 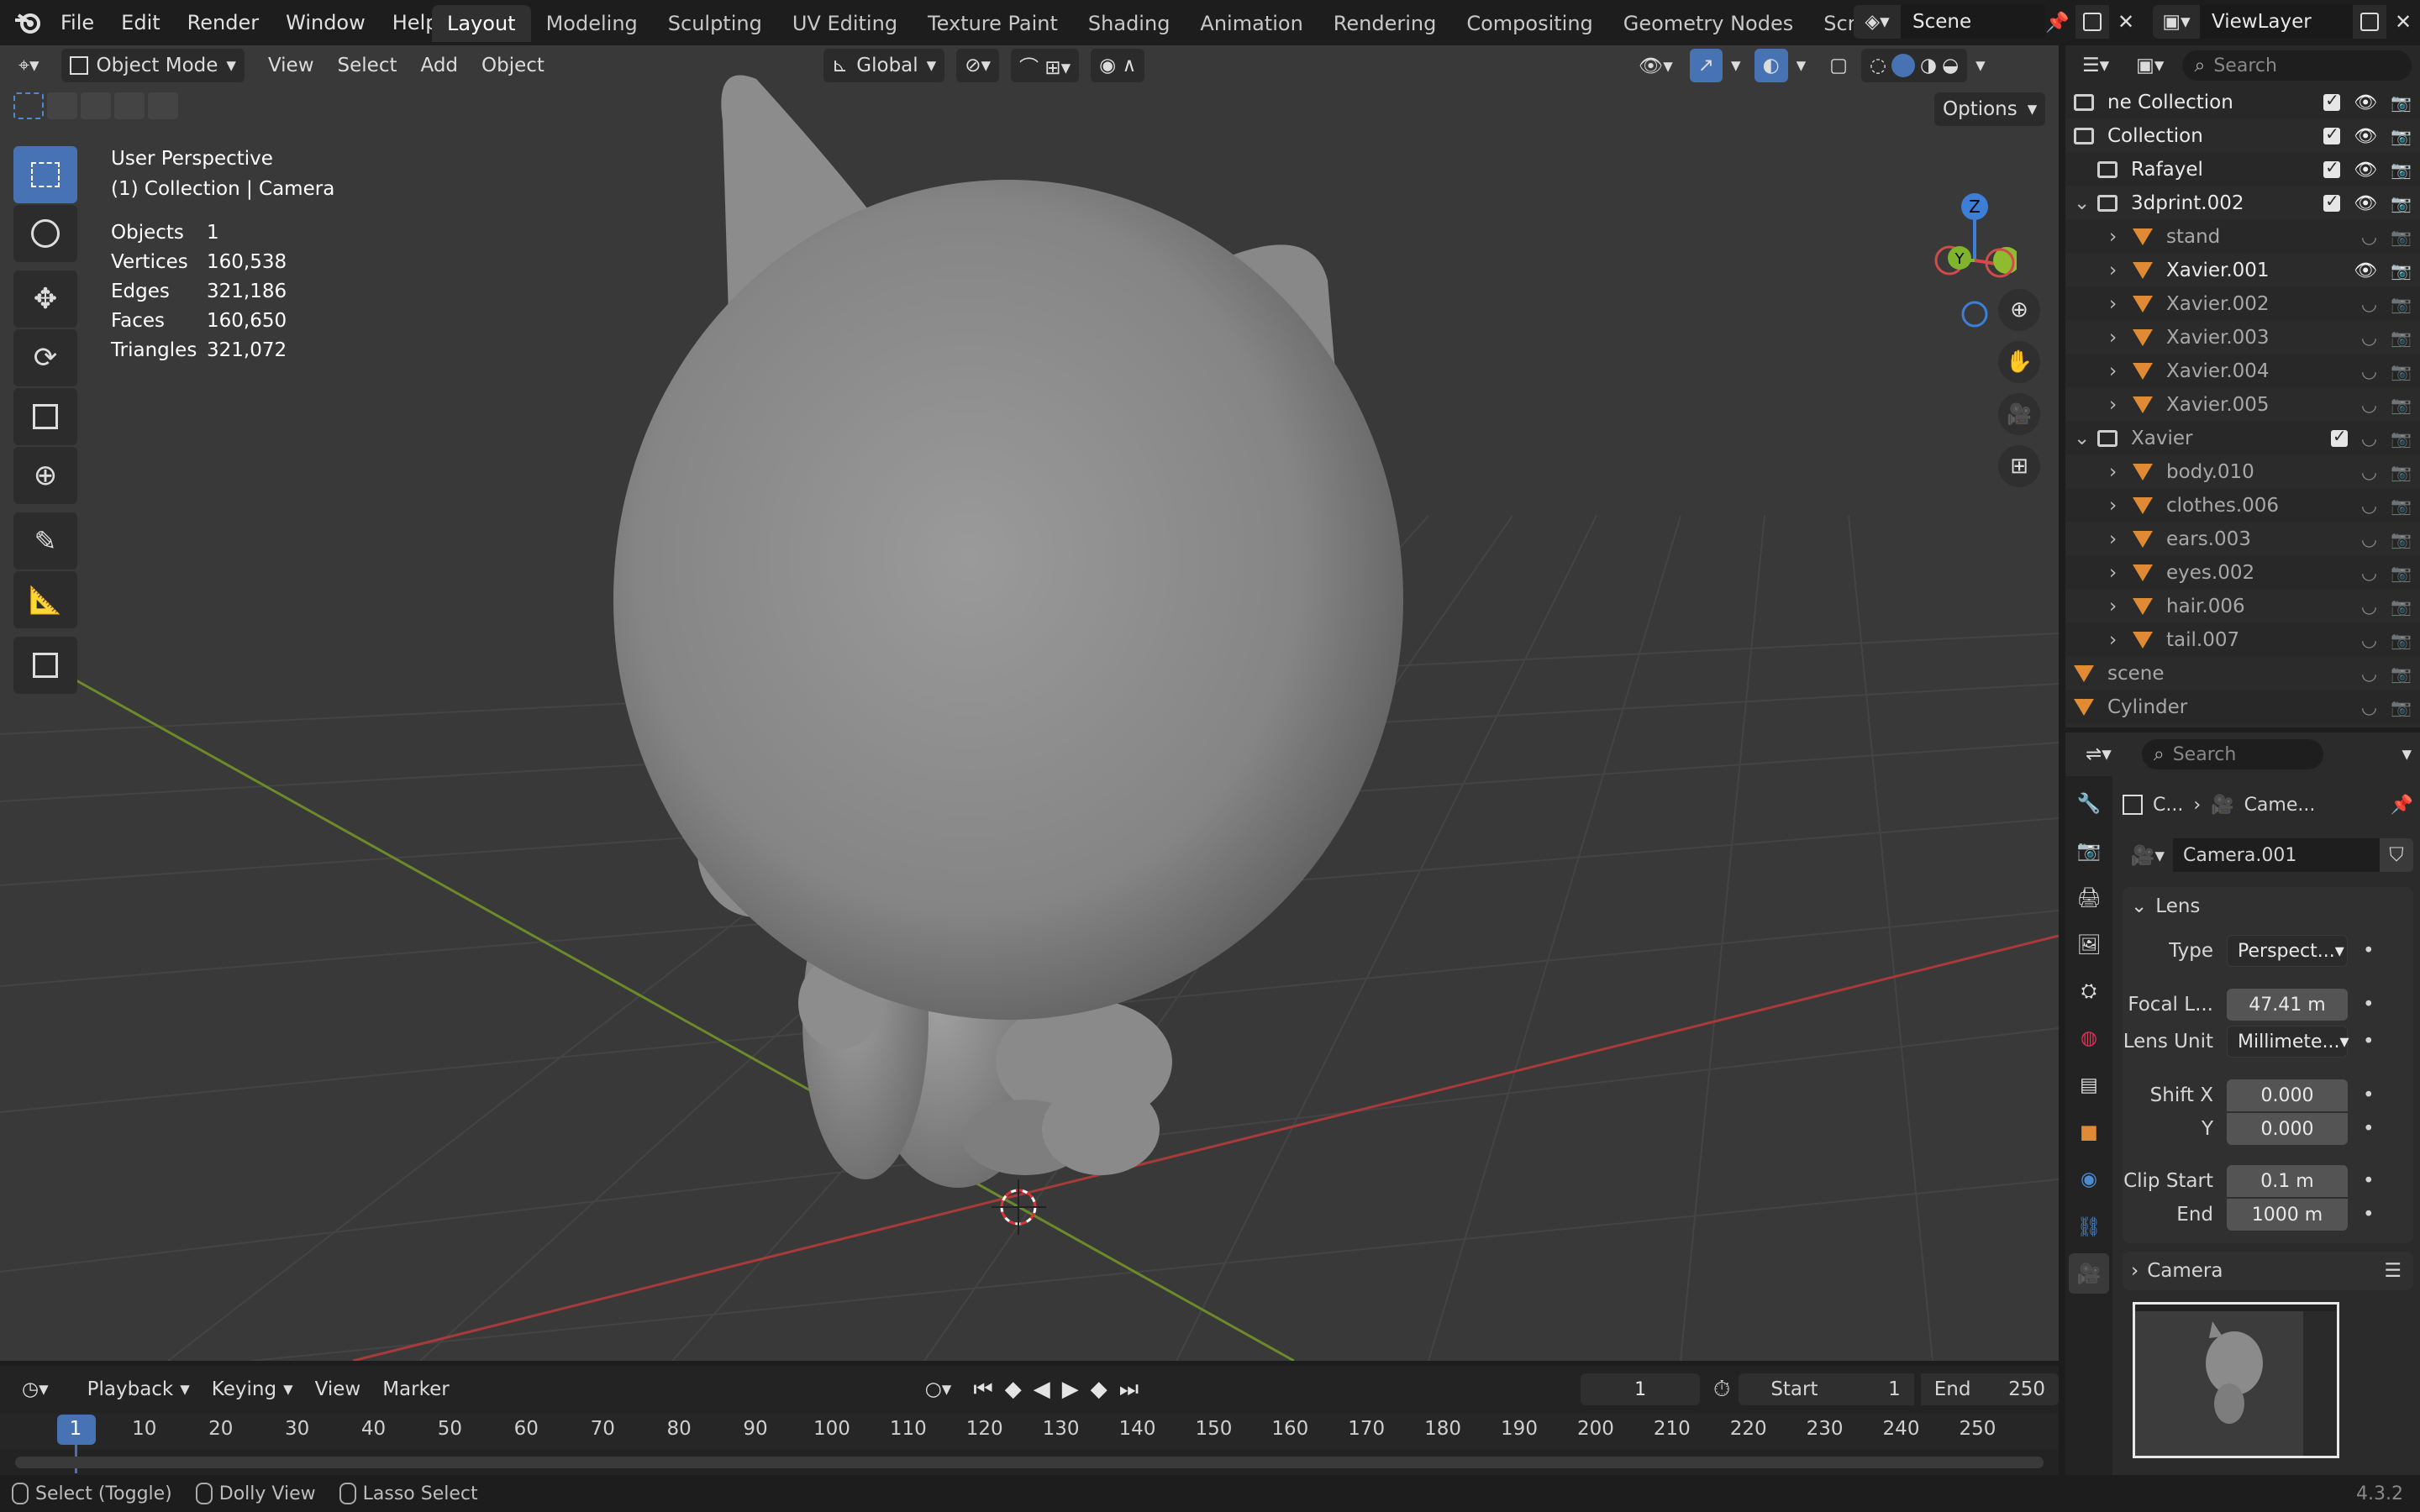 I want to click on overlay-toggle-icon: ◐, so click(x=1771, y=65).